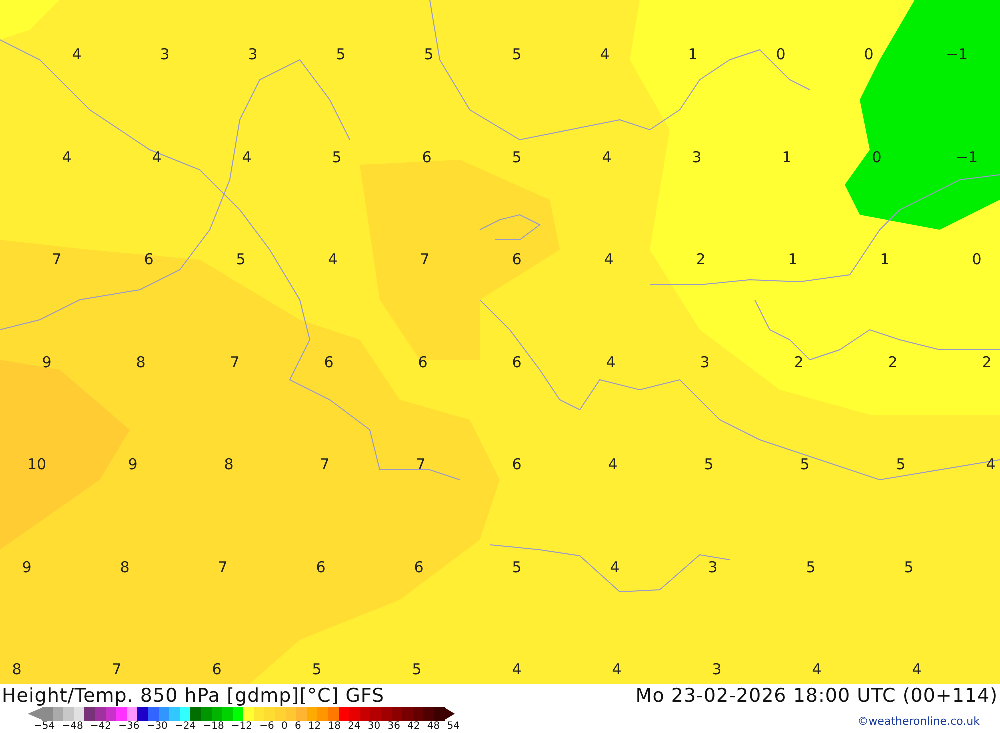 This screenshot has width=1000, height=733. I want to click on scale-tick-label: −6, so click(267, 727).